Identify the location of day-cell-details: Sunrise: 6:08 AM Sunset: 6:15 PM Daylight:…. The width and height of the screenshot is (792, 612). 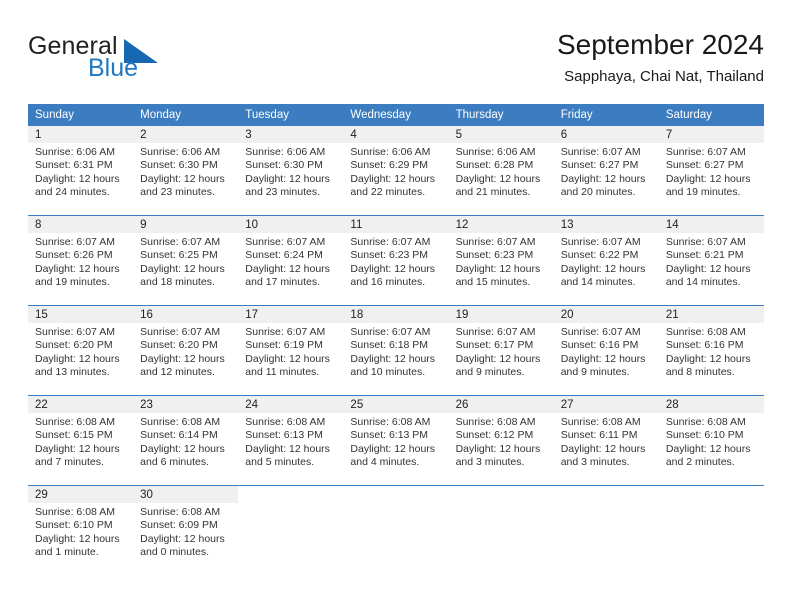
(80, 441).